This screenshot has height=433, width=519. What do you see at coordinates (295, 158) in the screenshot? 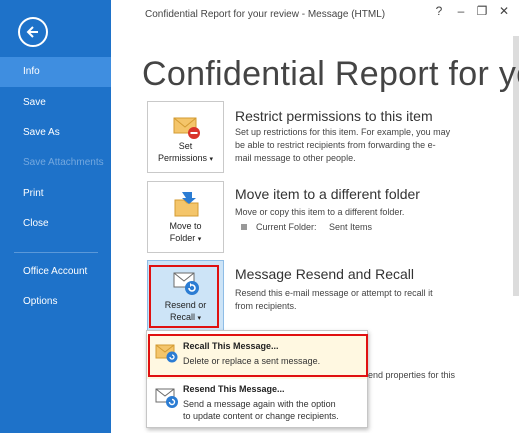
I see `permissions-desc-3: mail message to other people.` at bounding box center [295, 158].